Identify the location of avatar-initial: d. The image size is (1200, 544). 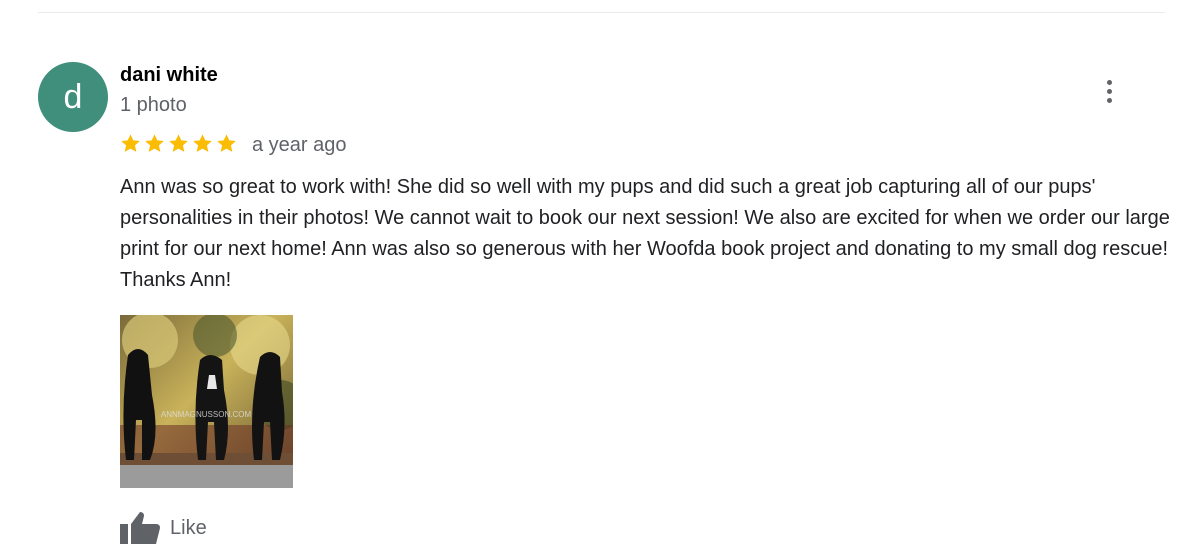
(73, 97).